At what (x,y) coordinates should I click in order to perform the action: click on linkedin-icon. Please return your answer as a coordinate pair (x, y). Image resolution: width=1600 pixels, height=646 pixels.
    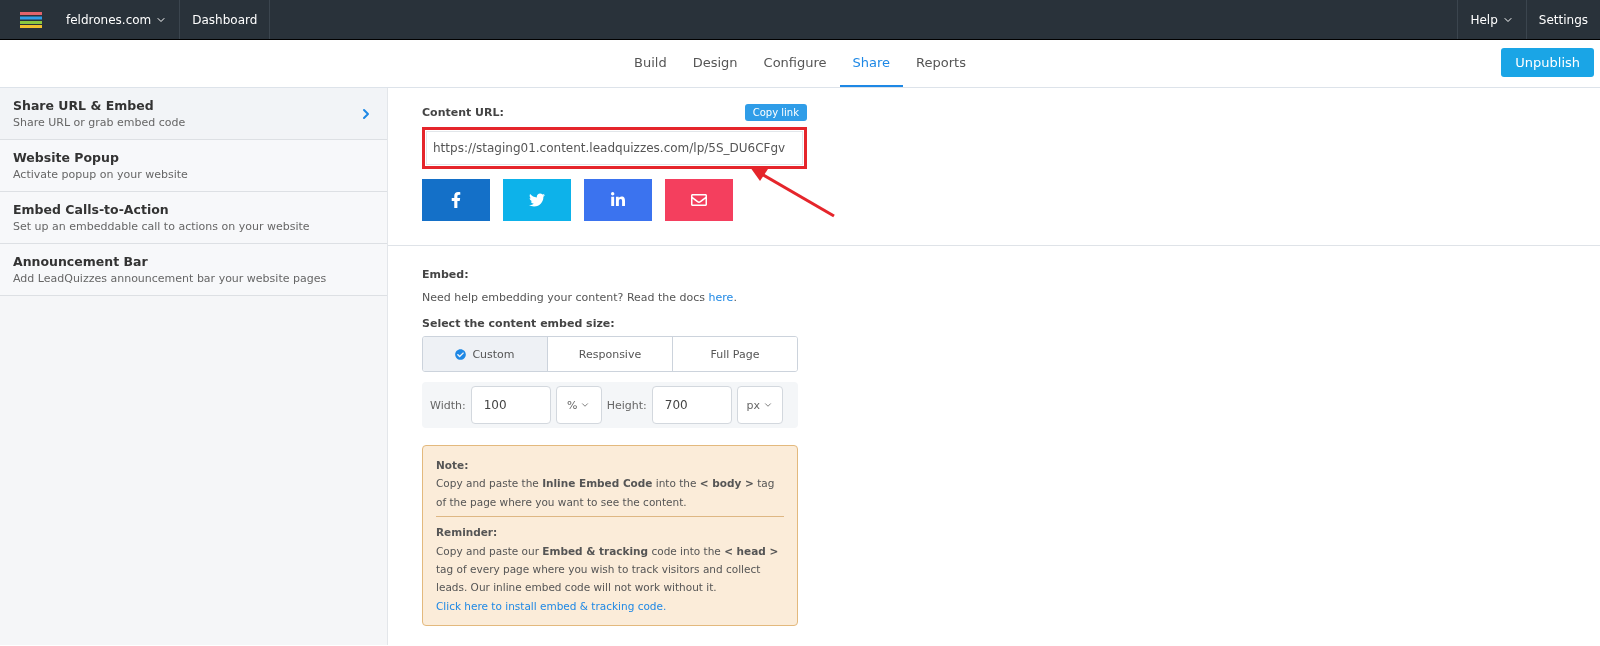
    Looking at the image, I should click on (618, 200).